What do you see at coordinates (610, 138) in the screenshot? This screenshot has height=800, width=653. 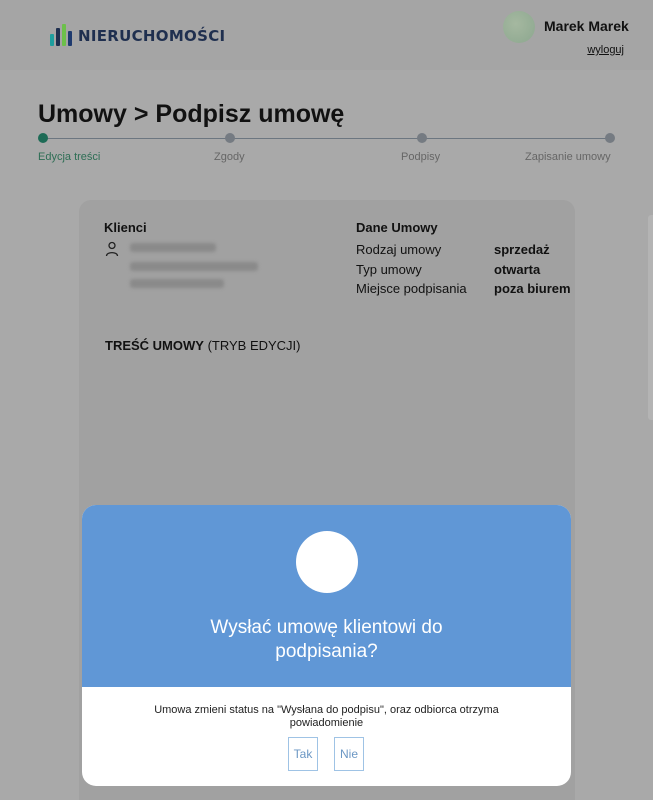 I see `step-dot-save` at bounding box center [610, 138].